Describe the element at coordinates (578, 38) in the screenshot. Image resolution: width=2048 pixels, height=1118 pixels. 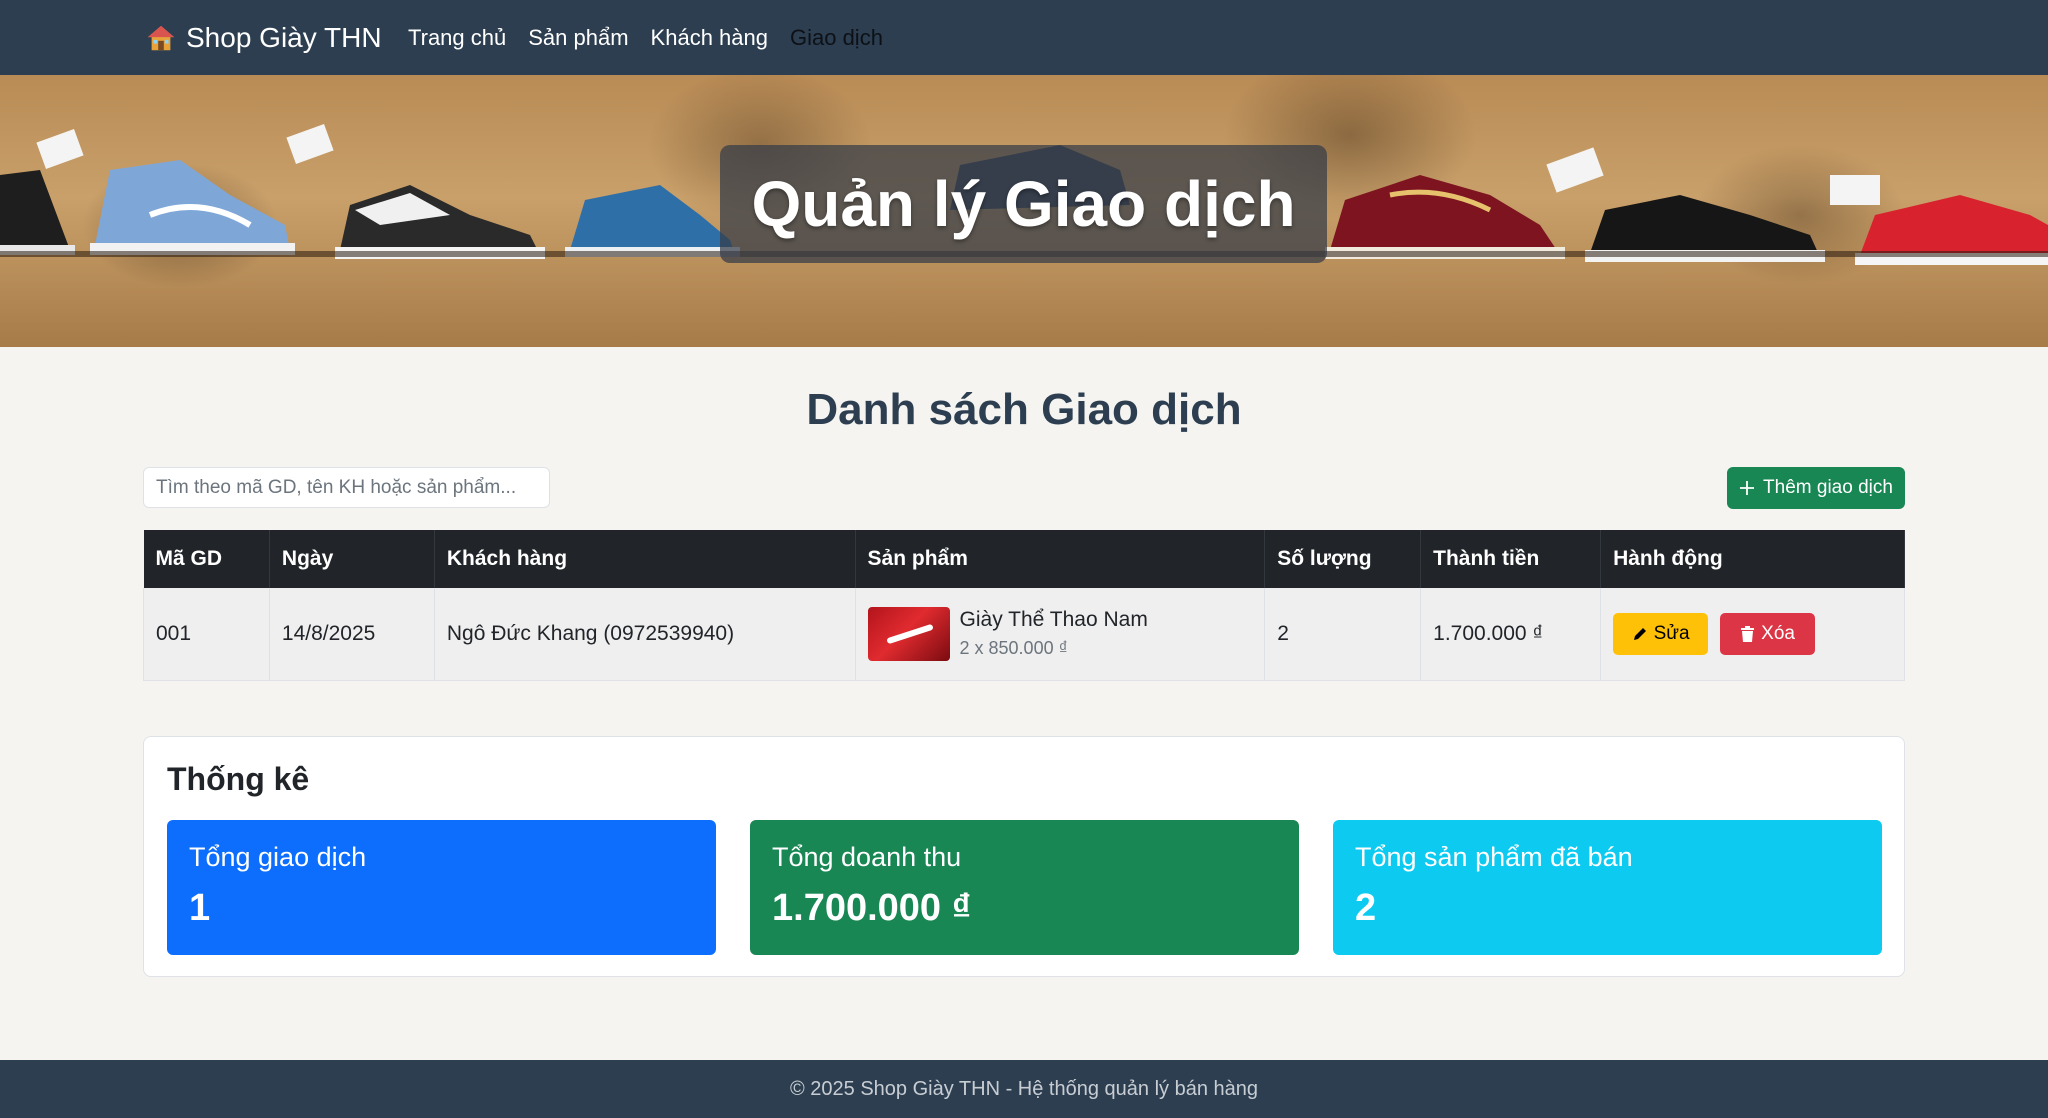
I see `nav-link-products: Sản phẩm` at that location.